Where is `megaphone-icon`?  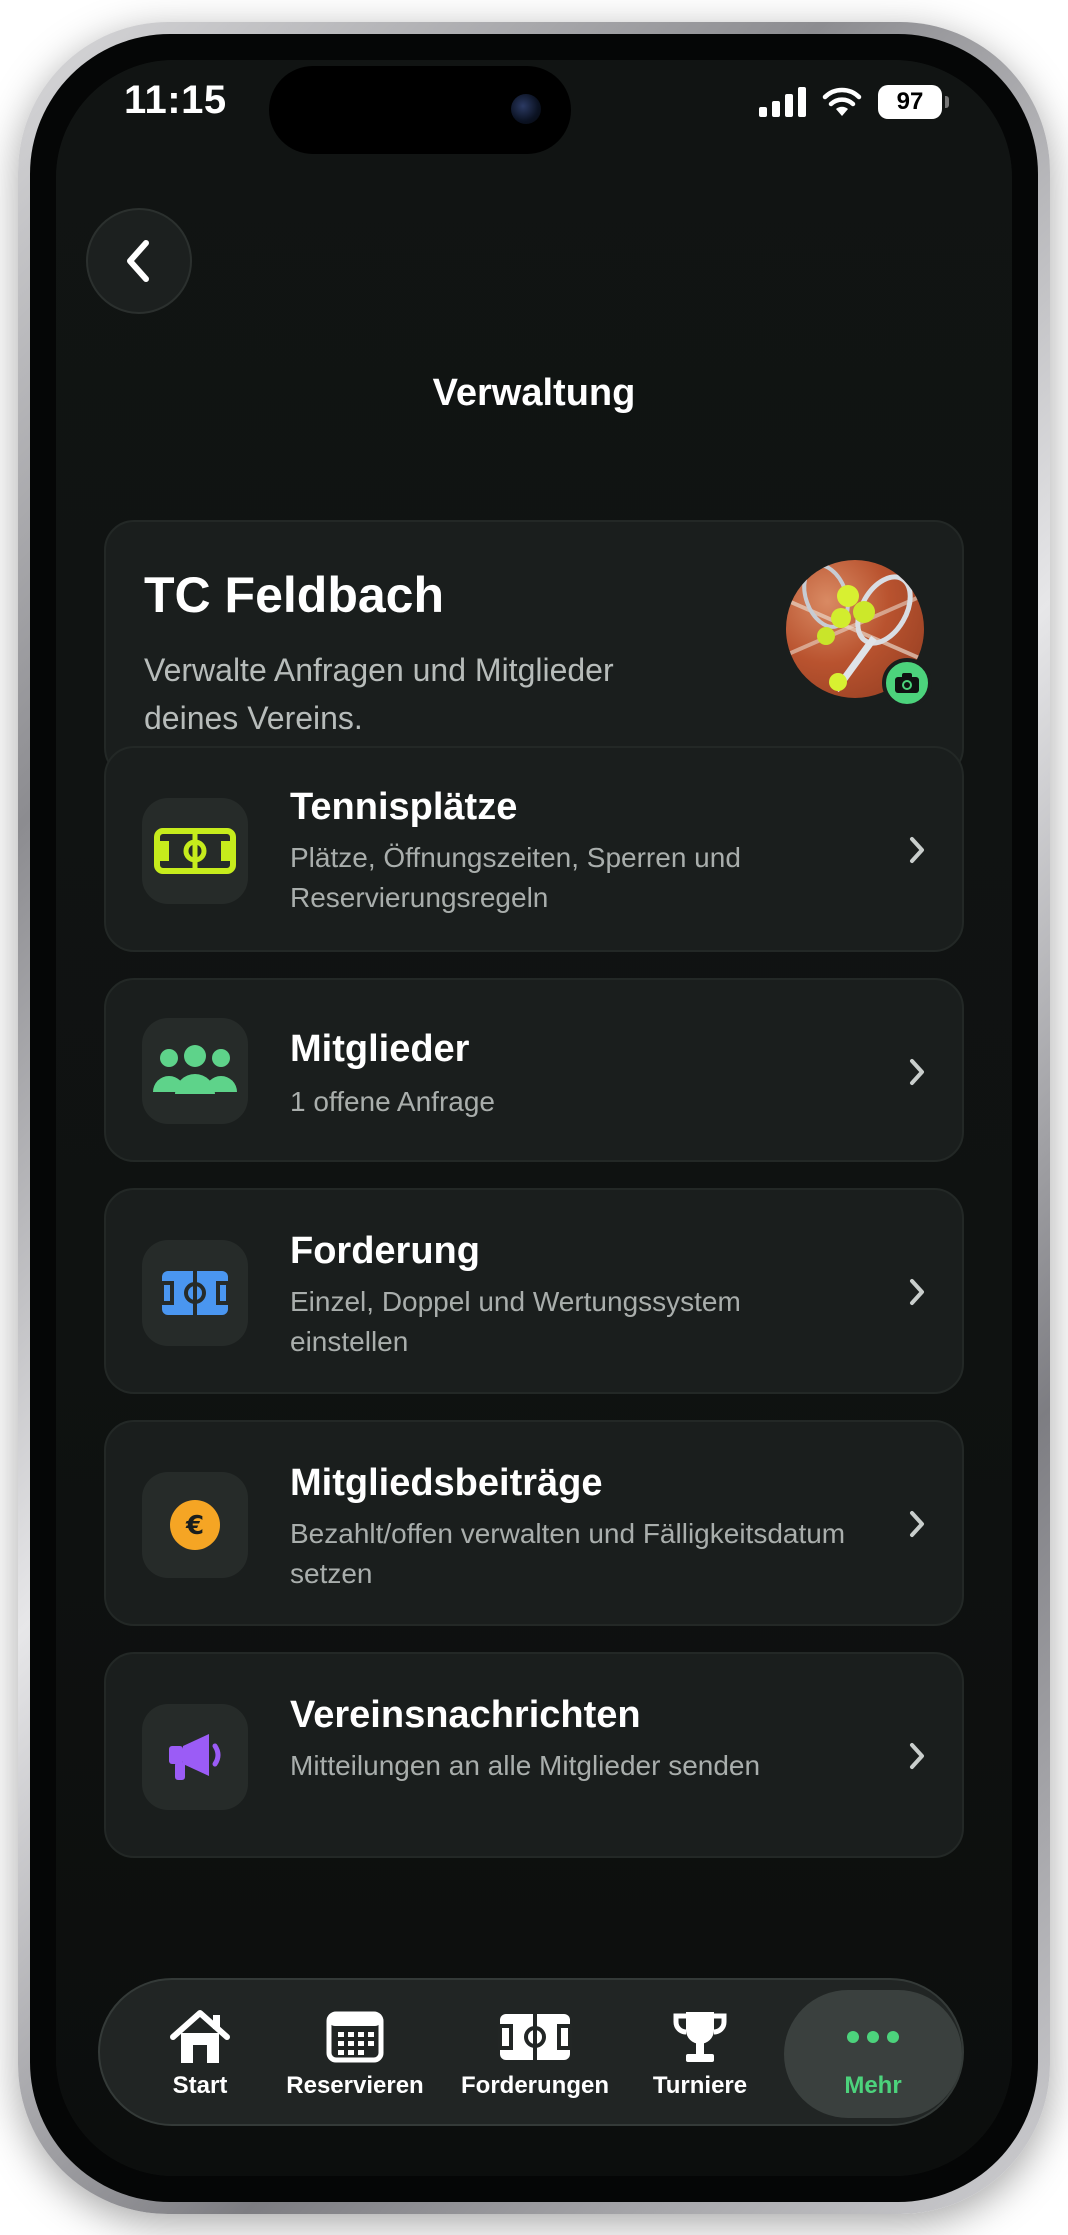
megaphone-icon is located at coordinates (195, 1757).